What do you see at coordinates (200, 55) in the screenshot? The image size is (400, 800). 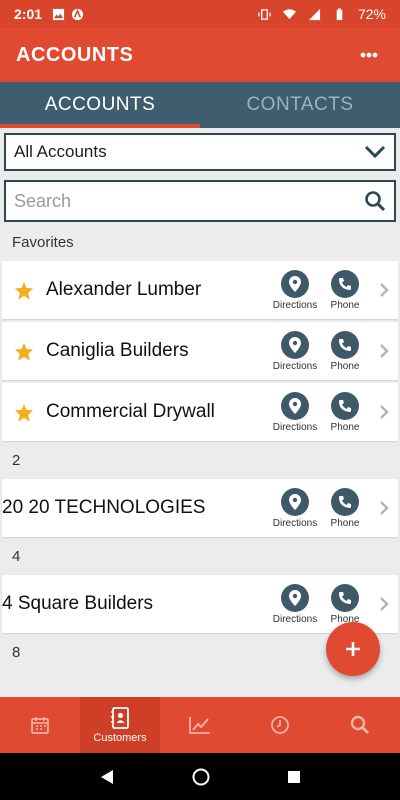 I see `app-bar: ACCOUNTS` at bounding box center [200, 55].